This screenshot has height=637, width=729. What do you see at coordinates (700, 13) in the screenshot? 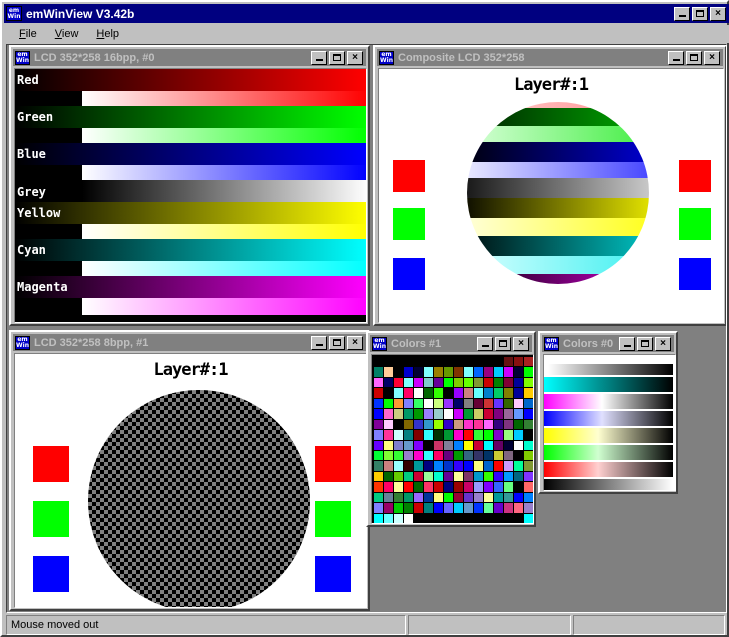
I see `maximize-button` at bounding box center [700, 13].